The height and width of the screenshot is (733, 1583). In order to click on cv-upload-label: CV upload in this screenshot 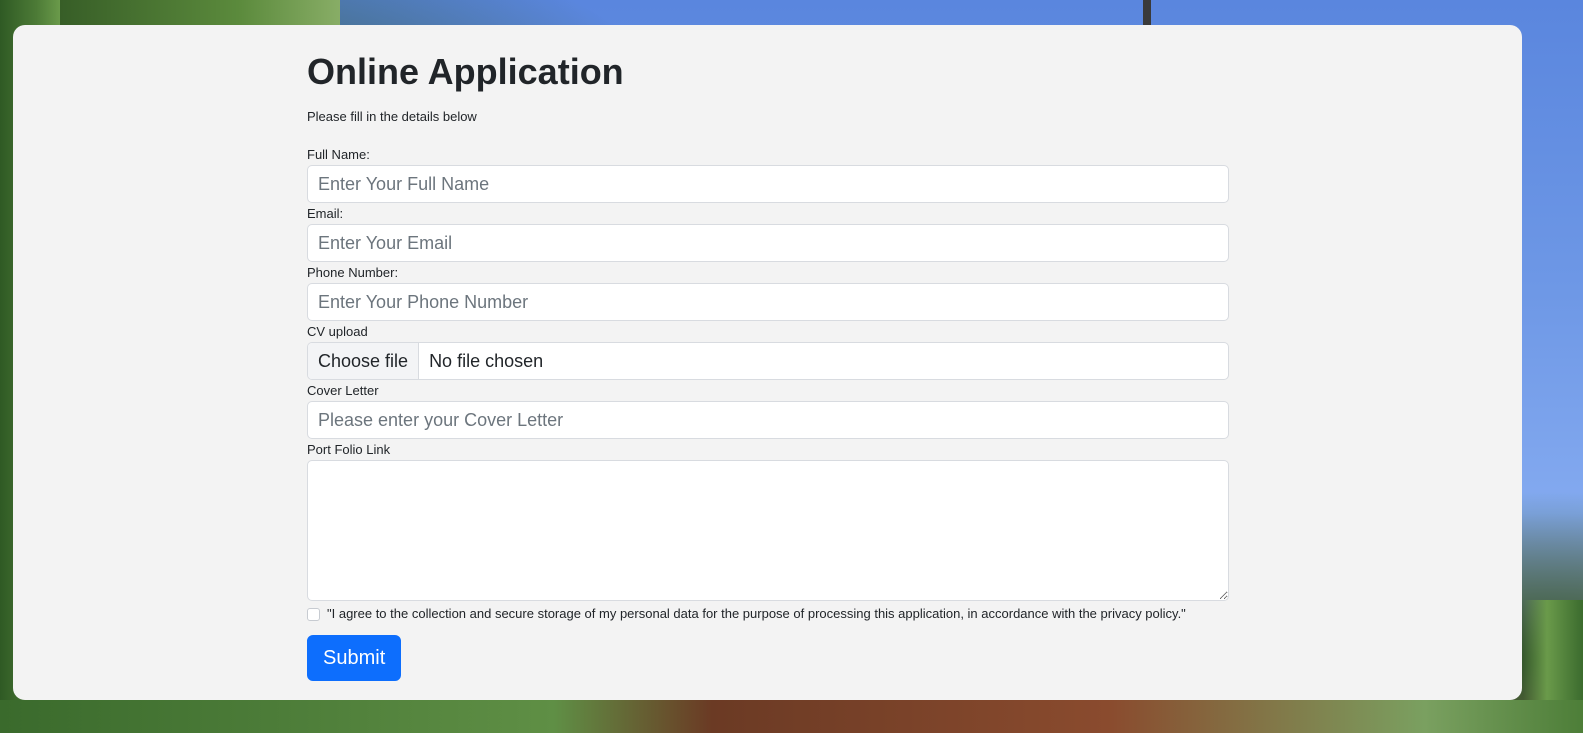, I will do `click(337, 331)`.